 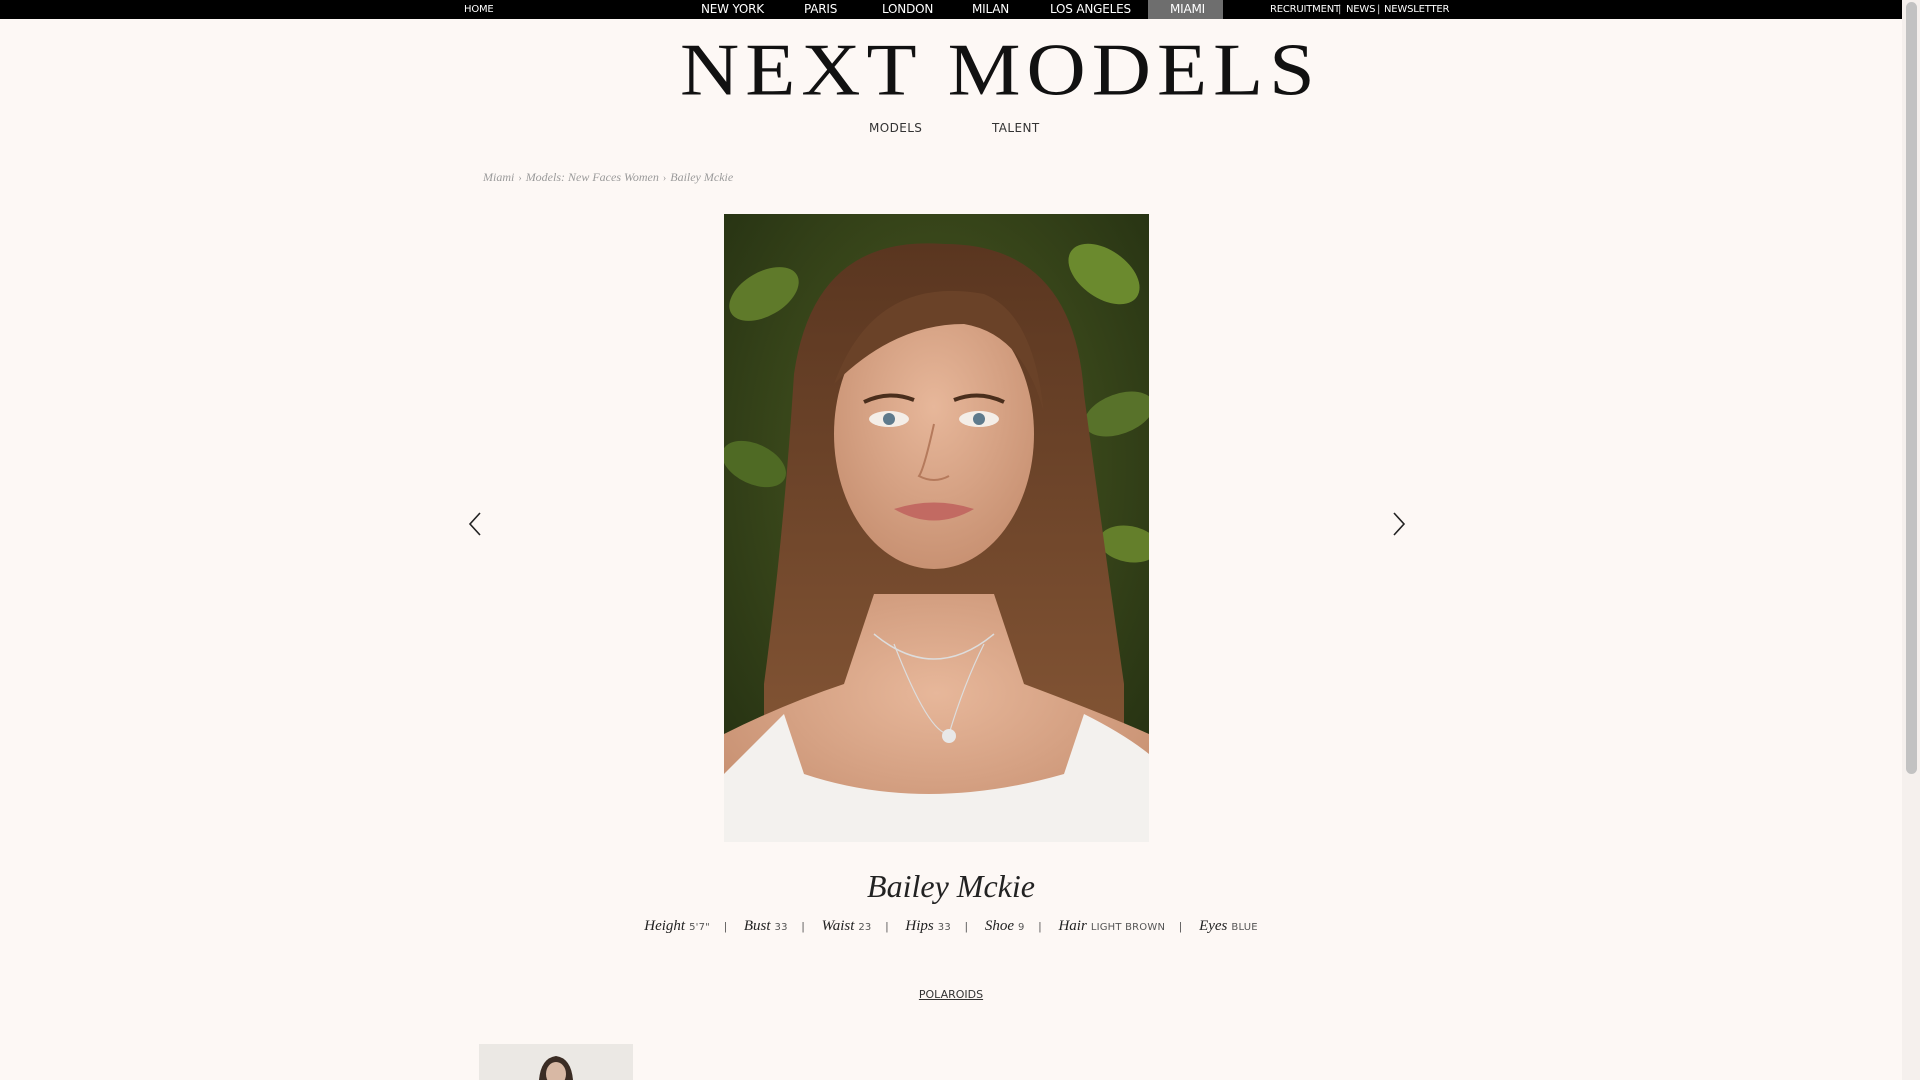 I want to click on stat-hair: Hair LIGHT BROWN, so click(x=1111, y=926).